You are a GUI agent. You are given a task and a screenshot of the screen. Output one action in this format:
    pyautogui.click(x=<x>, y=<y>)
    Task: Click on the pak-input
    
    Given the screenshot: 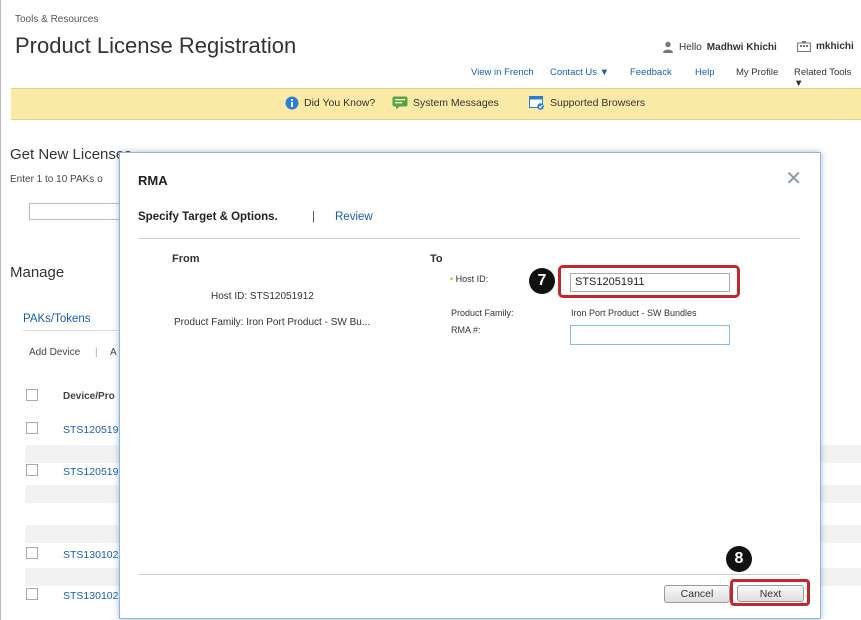 What is the action you would take?
    pyautogui.click(x=80, y=211)
    